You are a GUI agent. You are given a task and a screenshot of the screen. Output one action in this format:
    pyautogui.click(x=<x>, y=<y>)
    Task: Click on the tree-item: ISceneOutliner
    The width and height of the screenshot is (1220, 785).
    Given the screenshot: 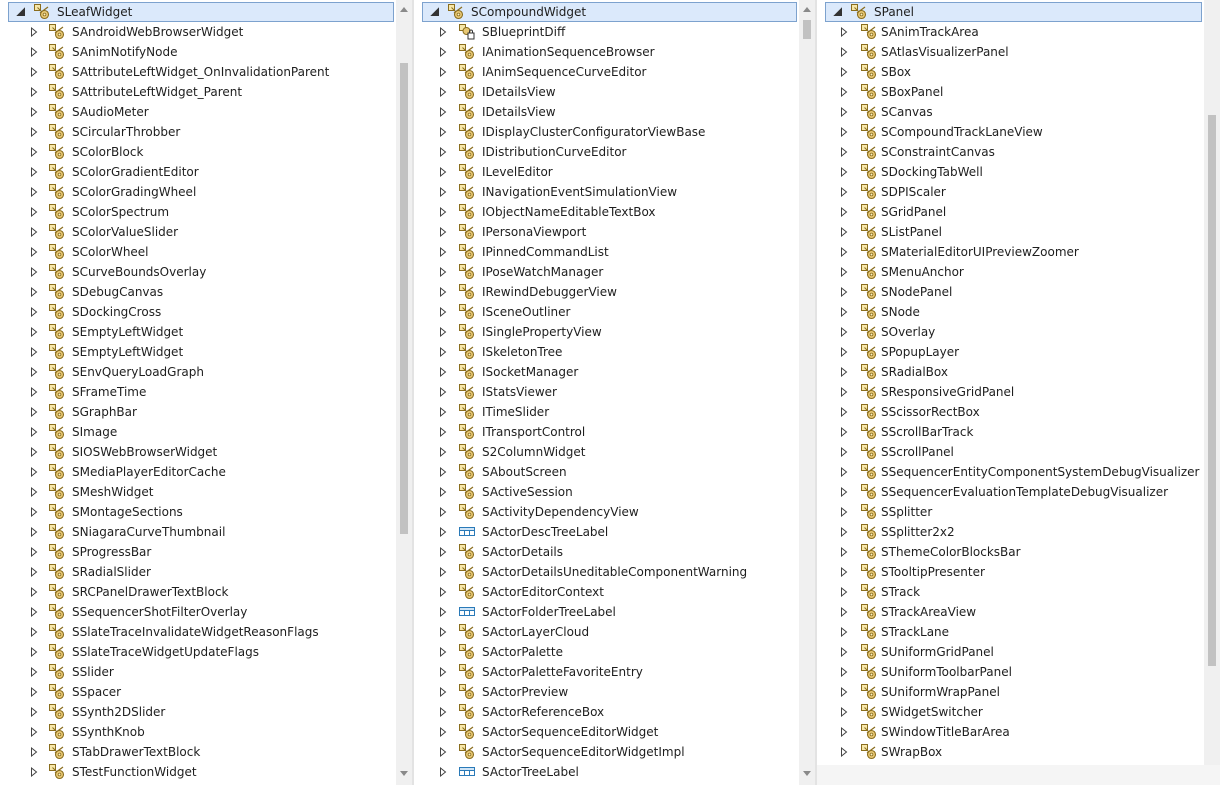 What is the action you would take?
    pyautogui.click(x=606, y=312)
    